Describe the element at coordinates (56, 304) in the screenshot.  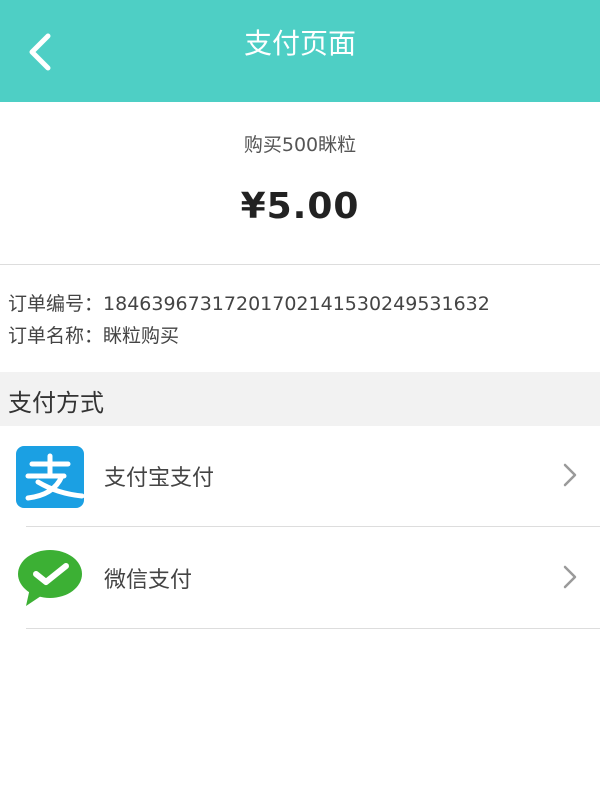
I see `order-number-label: 订单编号：` at that location.